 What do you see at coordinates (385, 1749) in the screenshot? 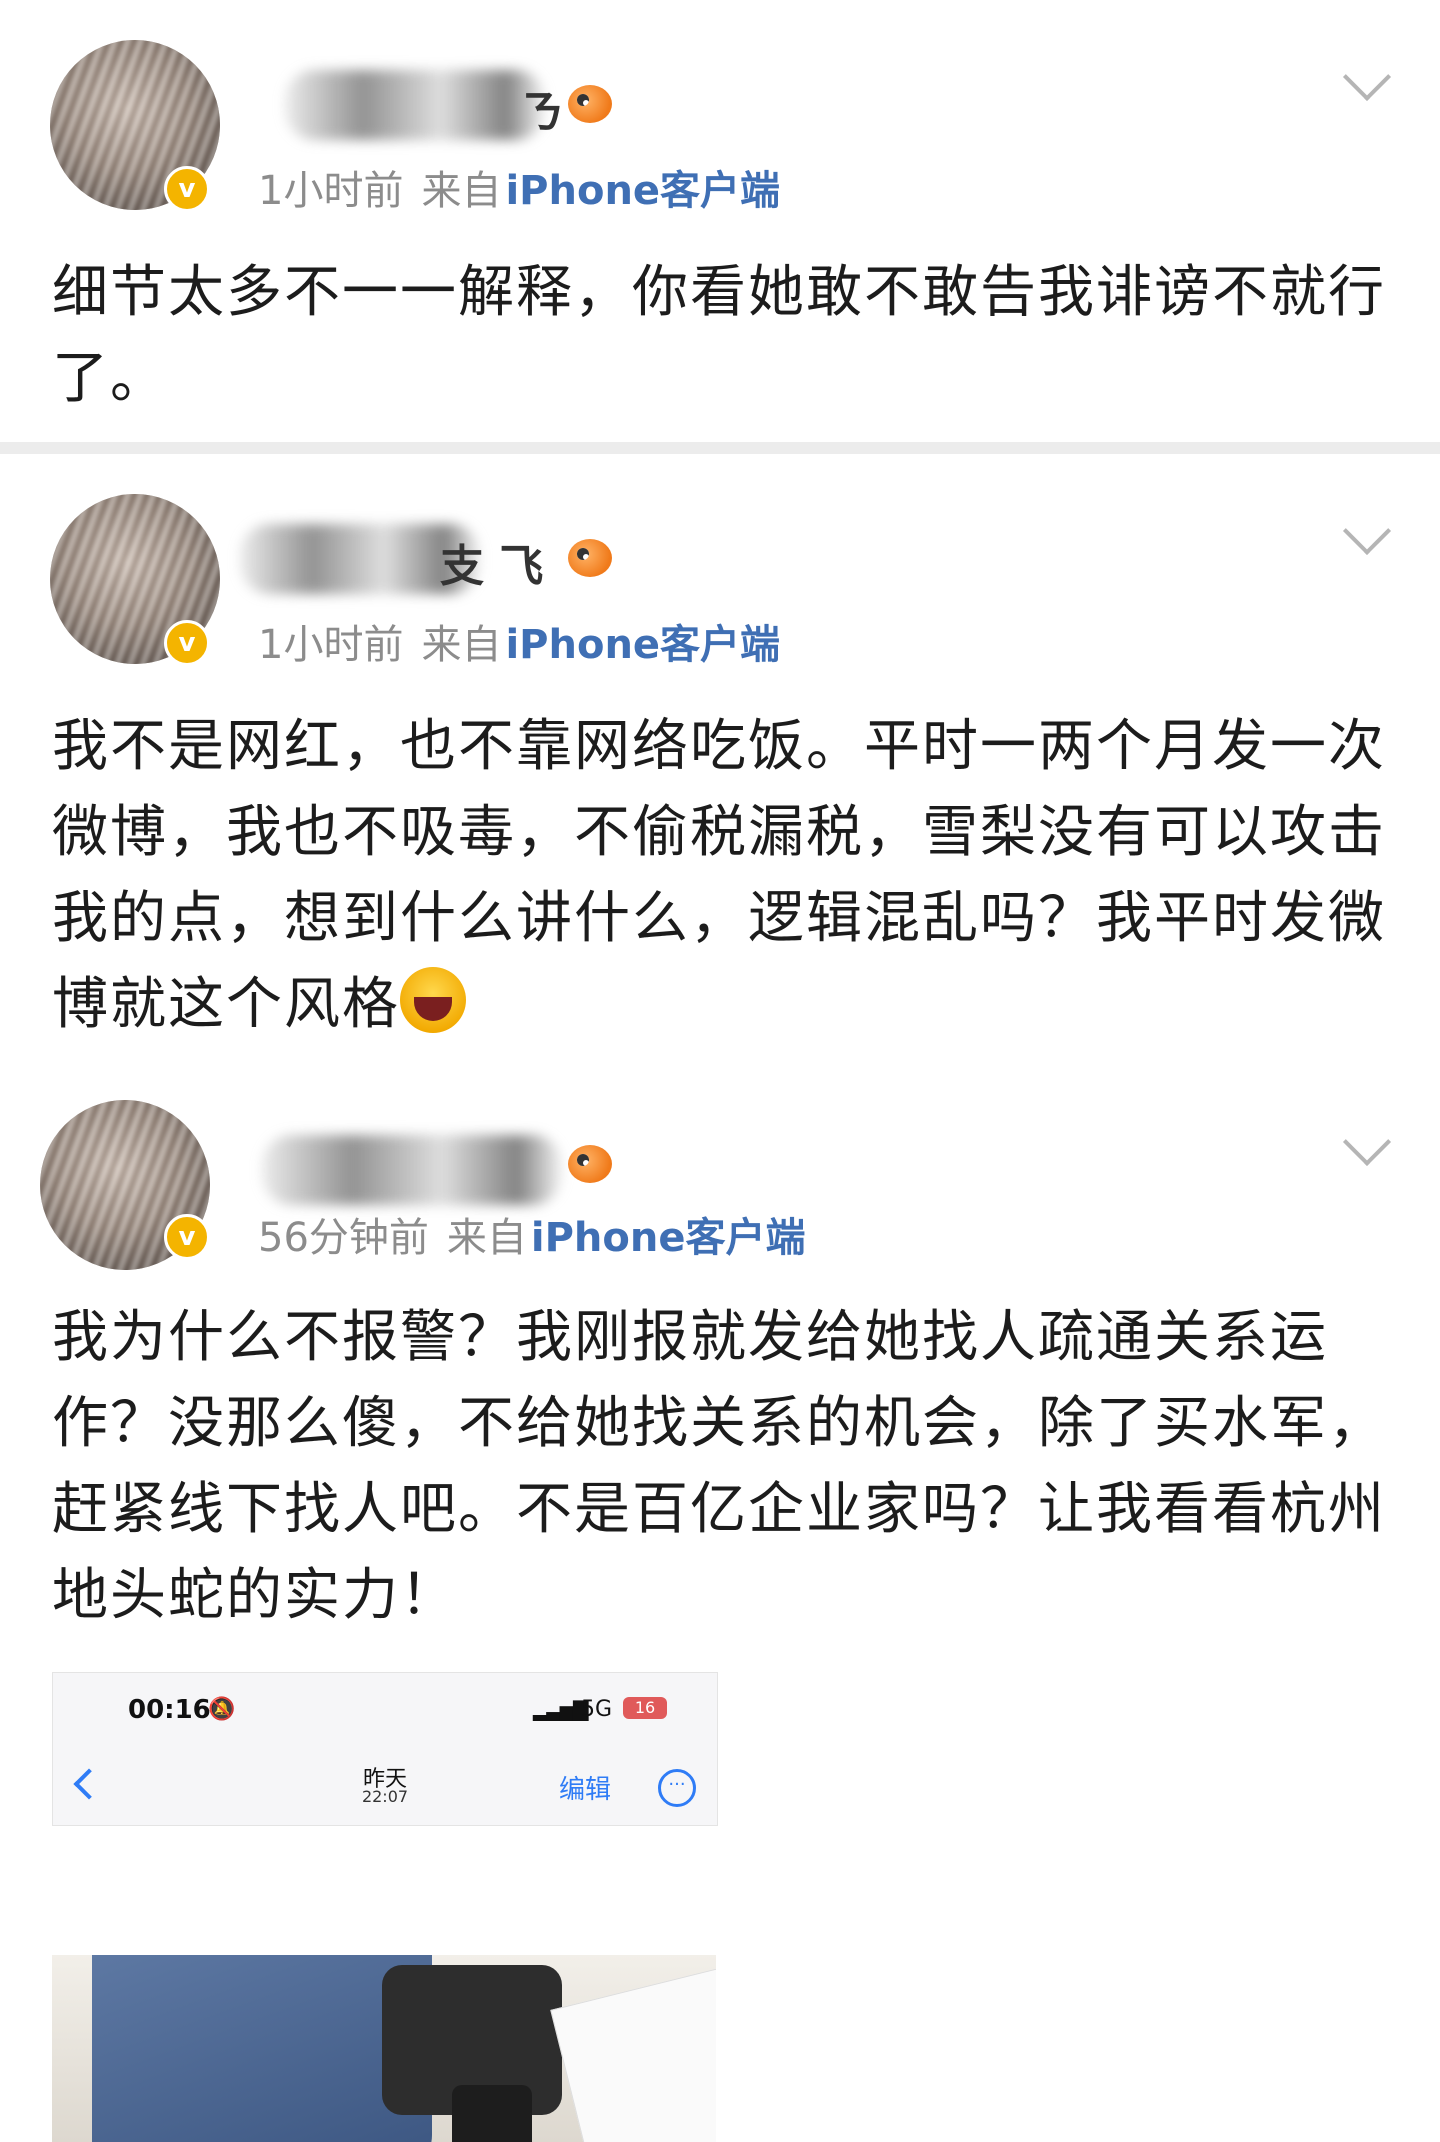
I see `attached-screenshot: 00:16 🔕 ▂▃▅▇ 5G 16 昨天 22:07 编辑 ···` at bounding box center [385, 1749].